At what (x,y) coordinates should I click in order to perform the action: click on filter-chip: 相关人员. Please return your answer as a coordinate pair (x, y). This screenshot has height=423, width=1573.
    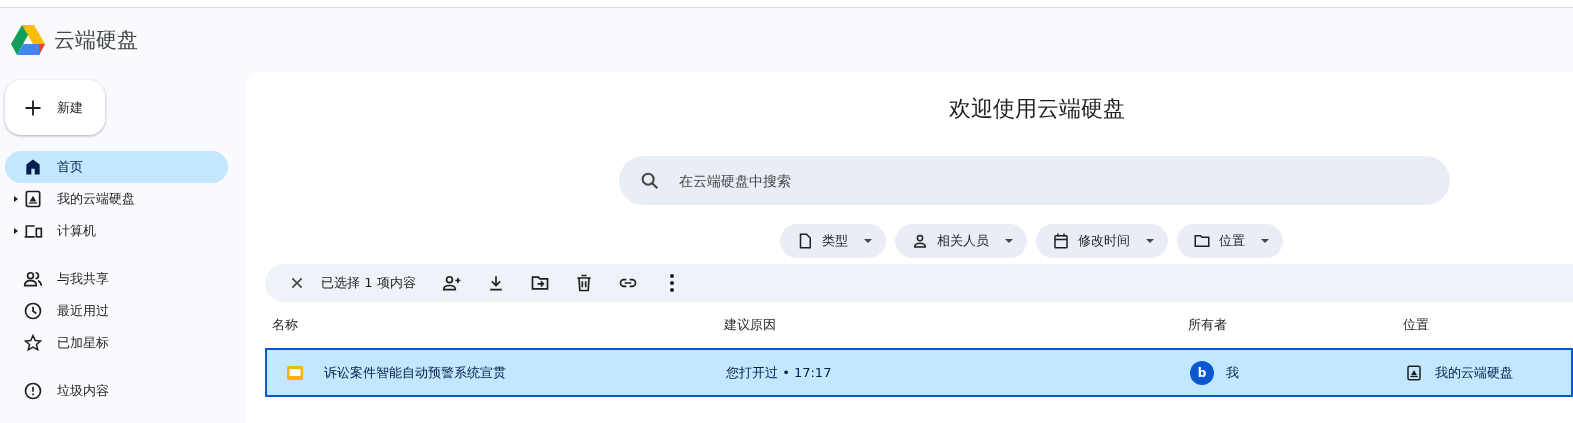
    Looking at the image, I should click on (961, 241).